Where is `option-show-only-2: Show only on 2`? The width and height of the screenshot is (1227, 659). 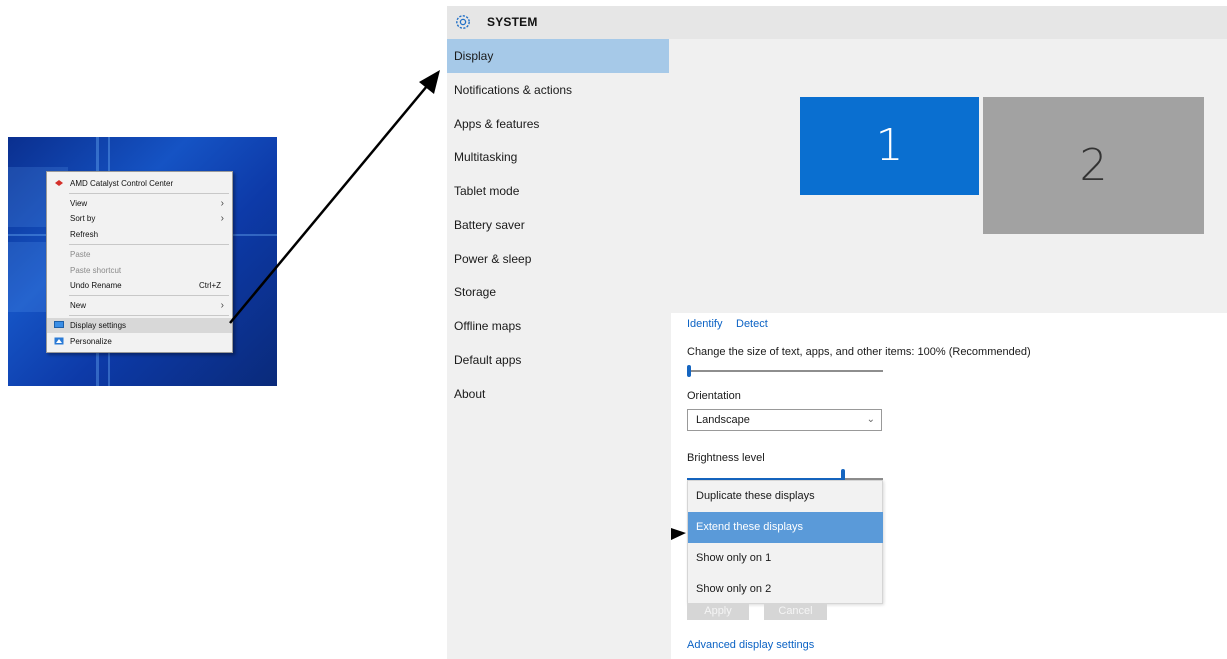
option-show-only-2: Show only on 2 is located at coordinates (785, 589).